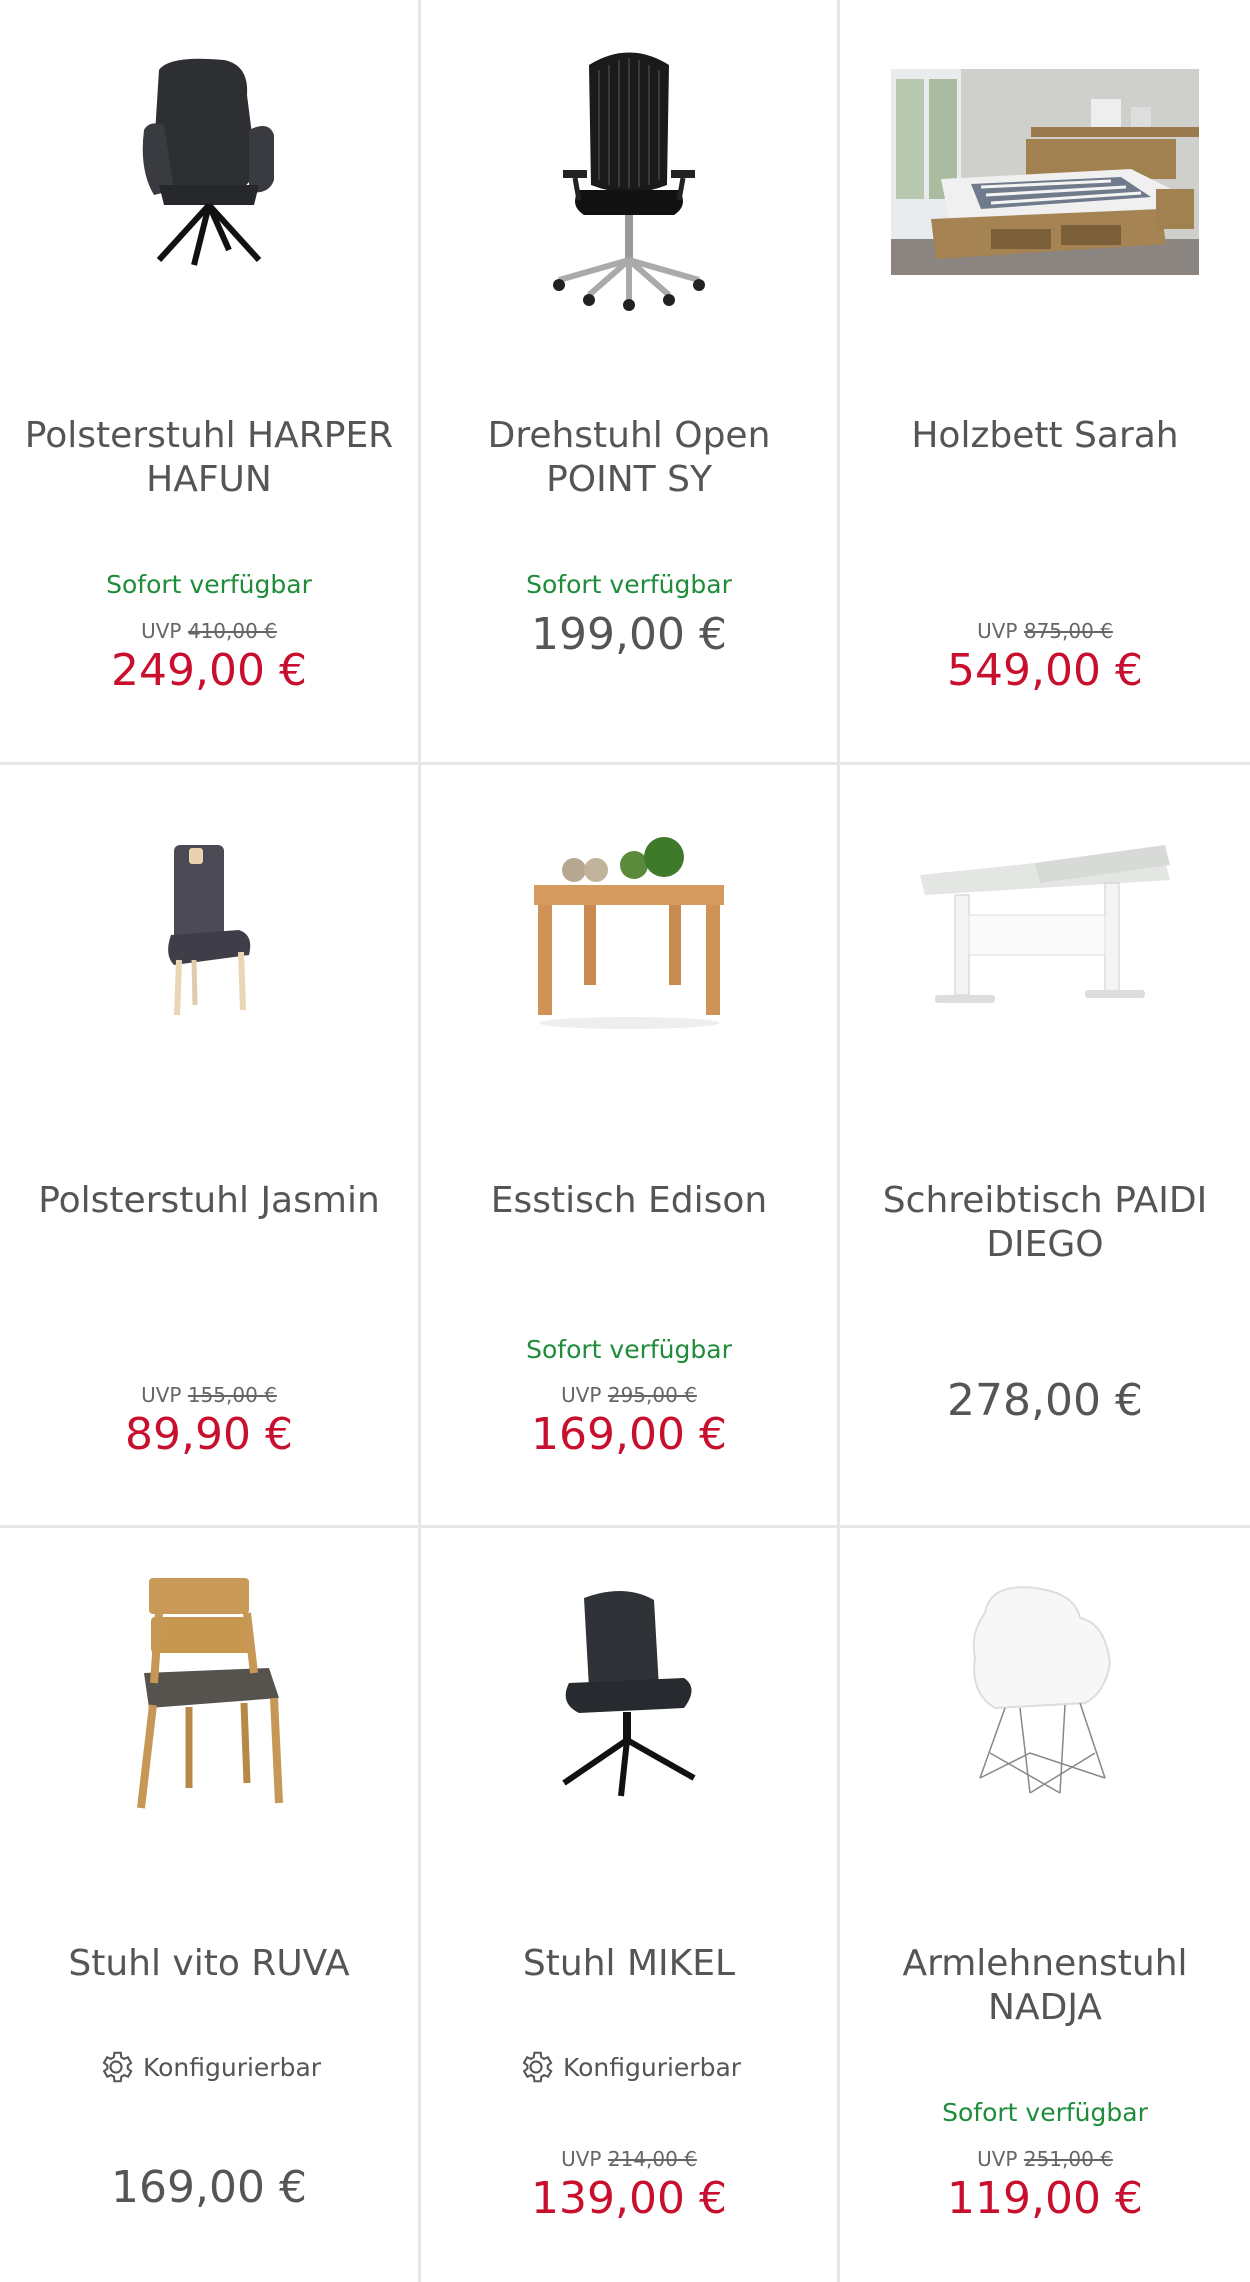  What do you see at coordinates (629, 2198) in the screenshot?
I see `product-price: 139,00 €` at bounding box center [629, 2198].